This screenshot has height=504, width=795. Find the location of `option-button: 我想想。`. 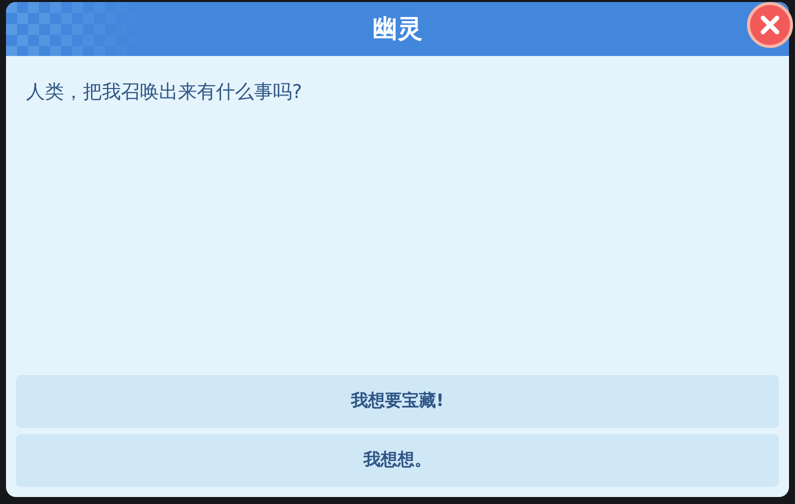

option-button: 我想想。 is located at coordinates (397, 460).